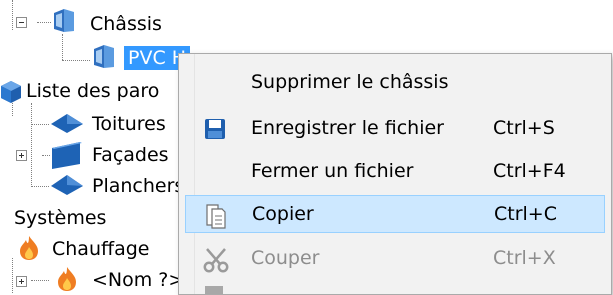  I want to click on expand-toggle-nom, so click(21, 281).